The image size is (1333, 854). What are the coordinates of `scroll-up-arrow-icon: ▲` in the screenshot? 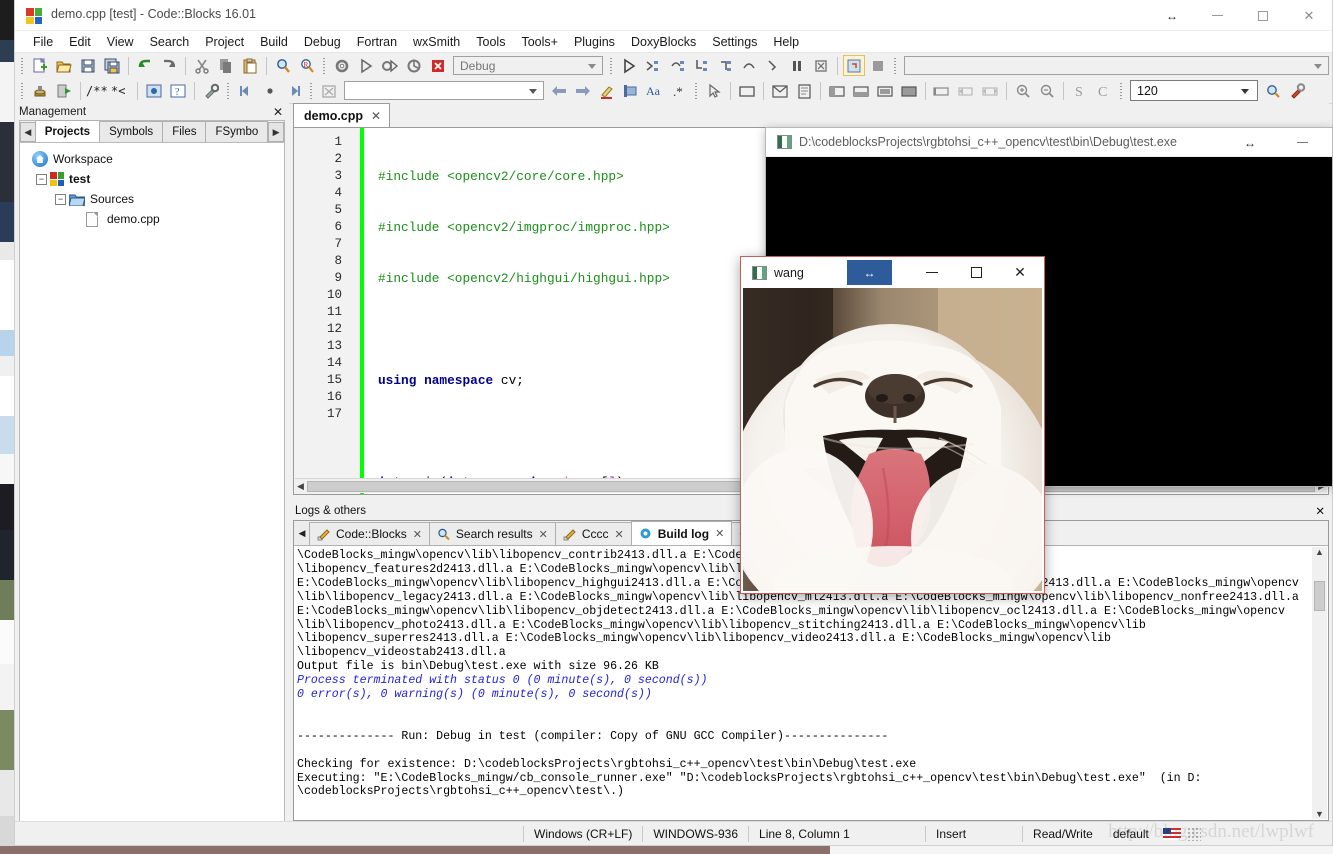 It's located at (1319, 552).